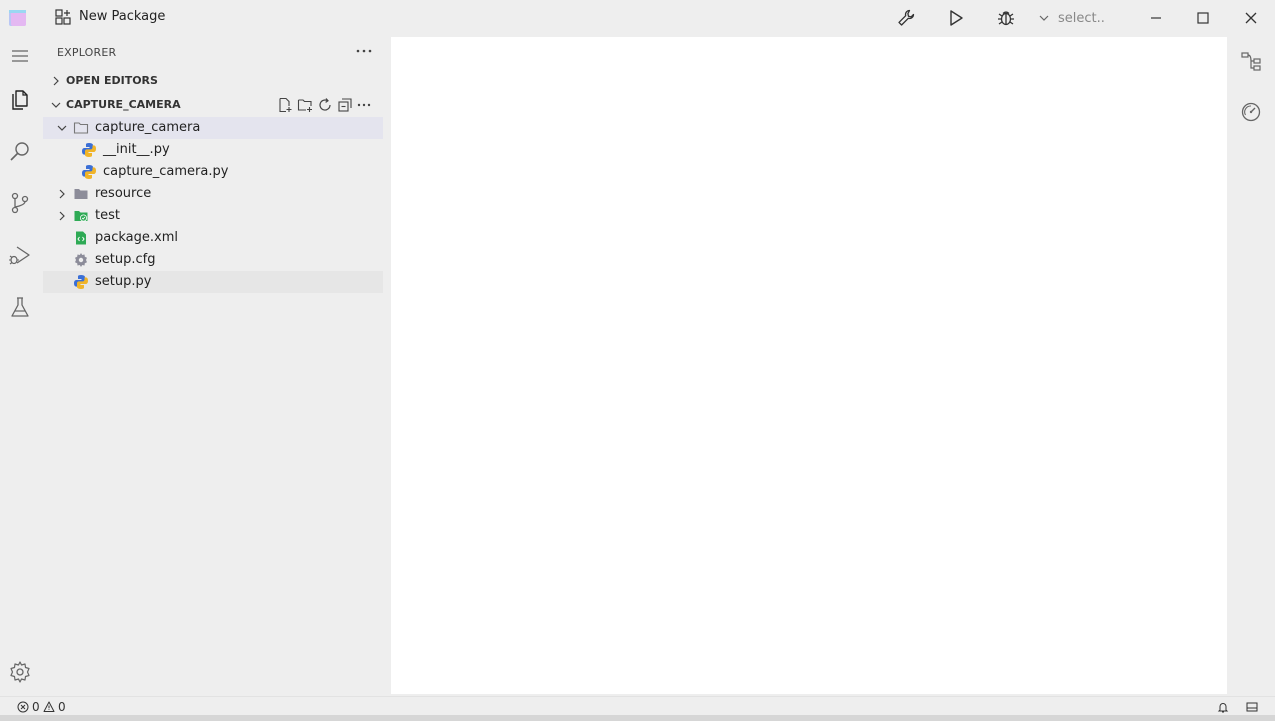 Image resolution: width=1275 pixels, height=721 pixels. I want to click on tree-item-package-xml: package.xml, so click(213, 238).